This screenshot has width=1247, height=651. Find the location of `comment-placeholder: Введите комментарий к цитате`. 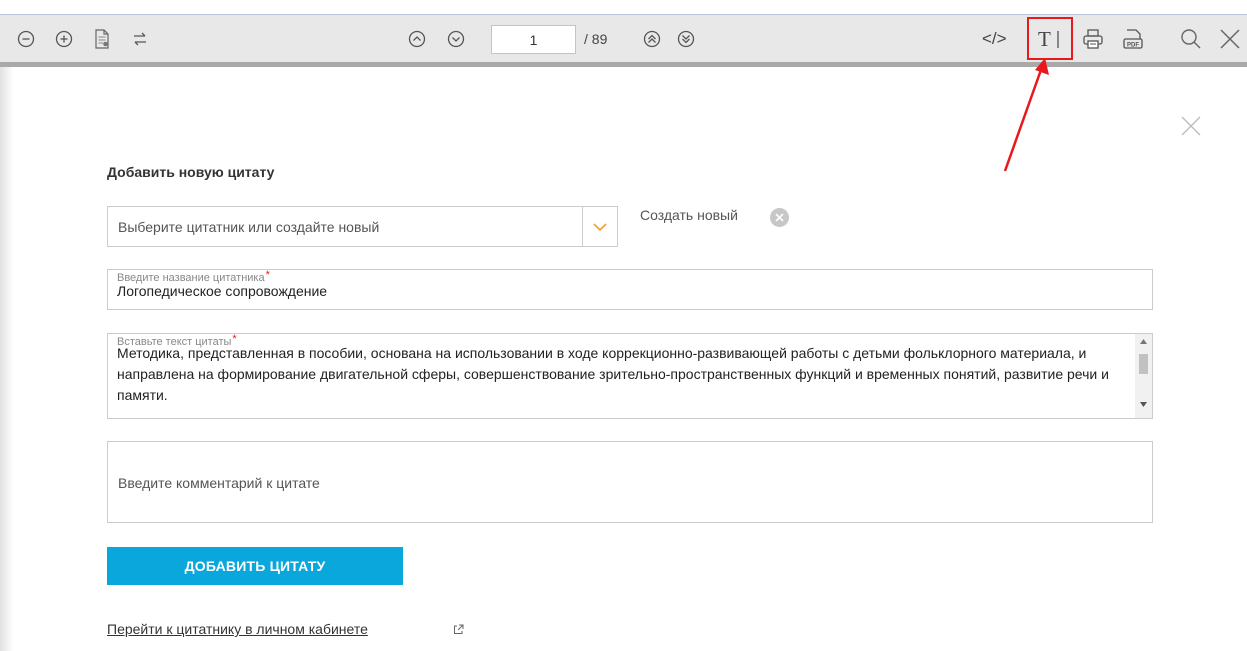

comment-placeholder: Введите комментарий к цитате is located at coordinates (219, 483).